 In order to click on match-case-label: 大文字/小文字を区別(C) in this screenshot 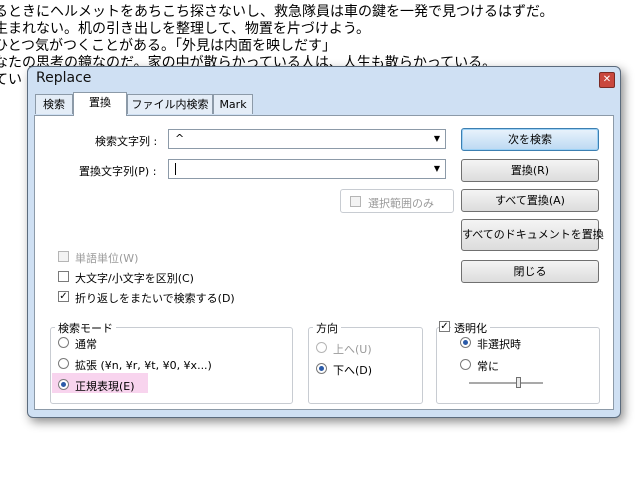, I will do `click(134, 278)`.